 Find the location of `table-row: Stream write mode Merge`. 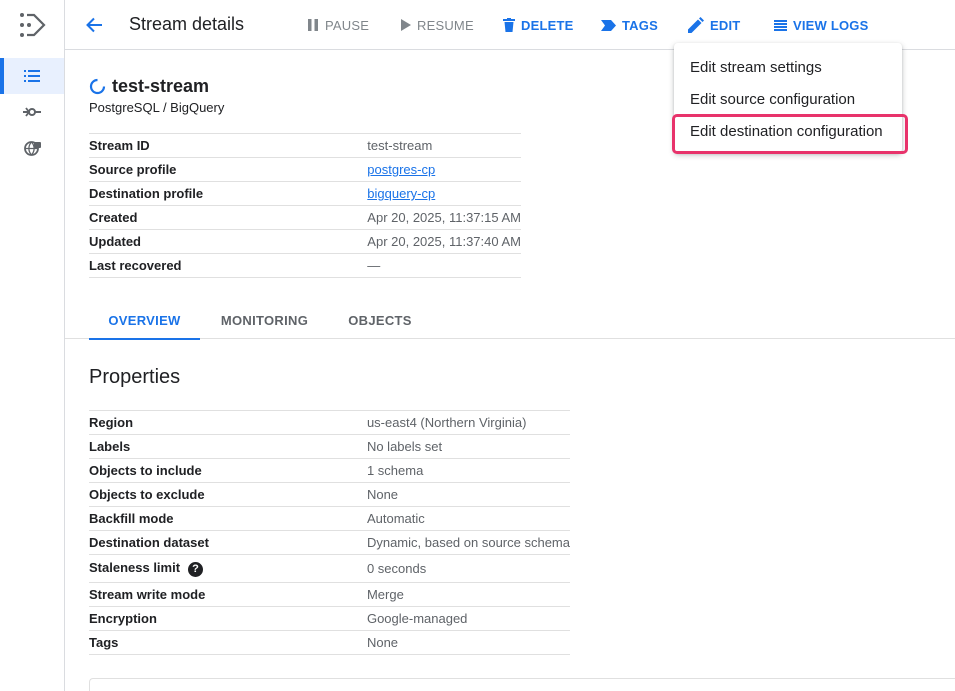

table-row: Stream write mode Merge is located at coordinates (329, 594).